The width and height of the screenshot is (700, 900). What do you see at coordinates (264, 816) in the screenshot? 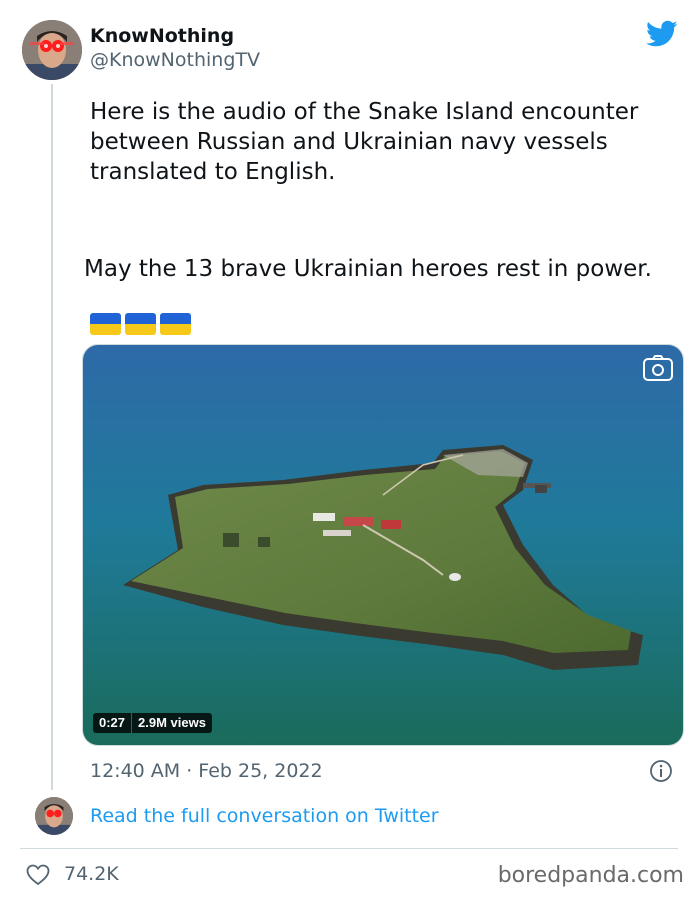
I see `read-full-conversation-link: Read the full conversation on Twitter` at bounding box center [264, 816].